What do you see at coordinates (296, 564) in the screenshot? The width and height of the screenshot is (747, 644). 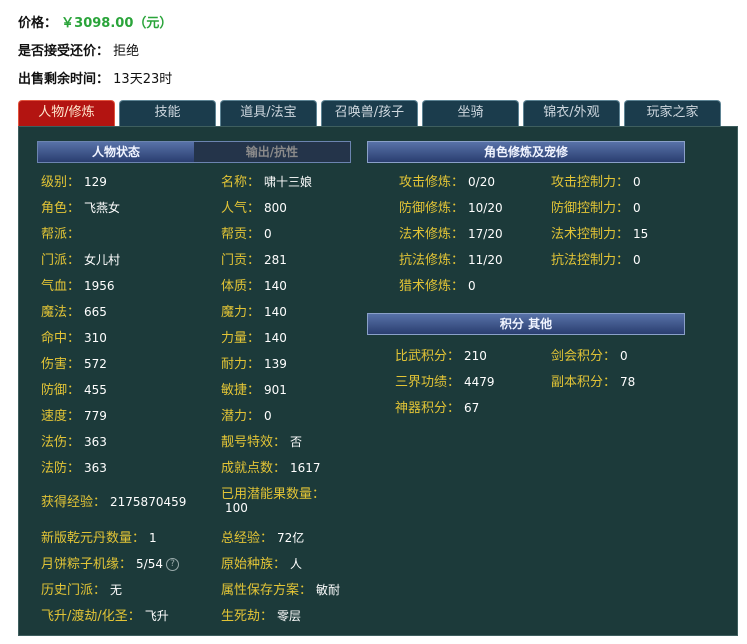 I see `race-value: 人` at bounding box center [296, 564].